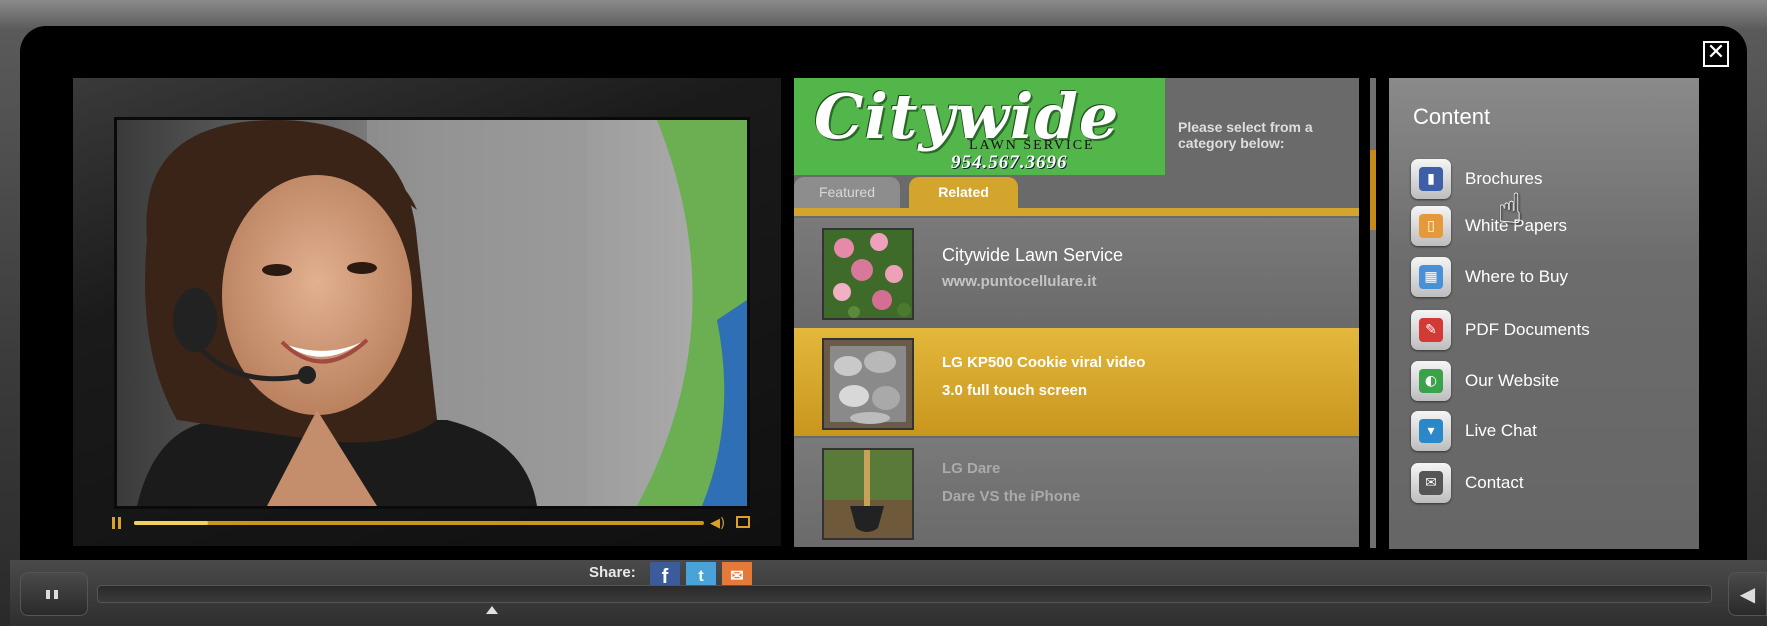 This screenshot has width=1767, height=626. Describe the element at coordinates (492, 610) in the screenshot. I see `seek-handle` at that location.